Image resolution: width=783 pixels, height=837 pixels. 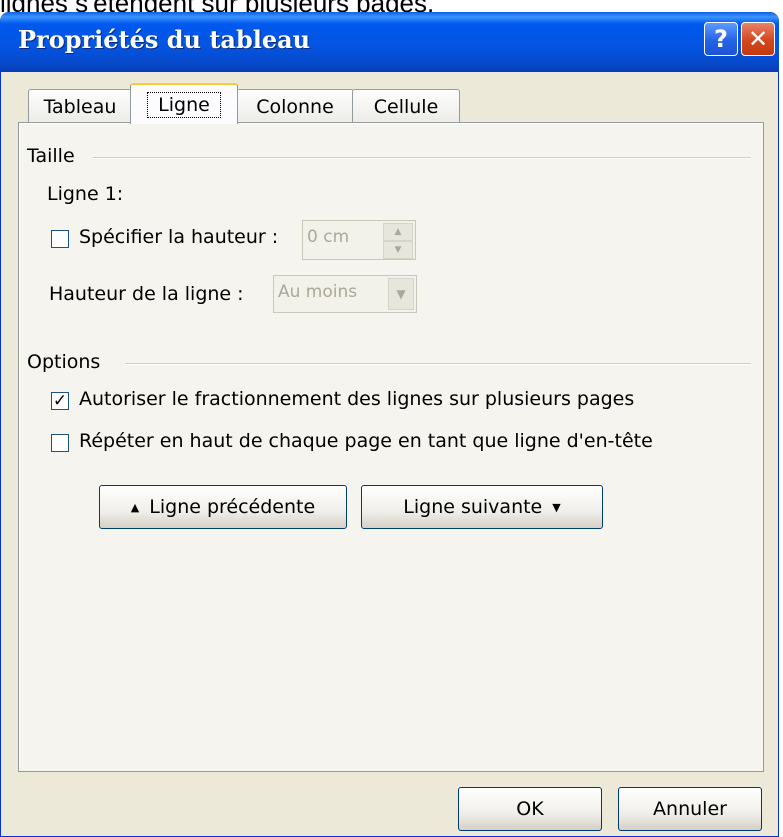 I want to click on dialog-title: Propriétés du tableau, so click(x=164, y=39).